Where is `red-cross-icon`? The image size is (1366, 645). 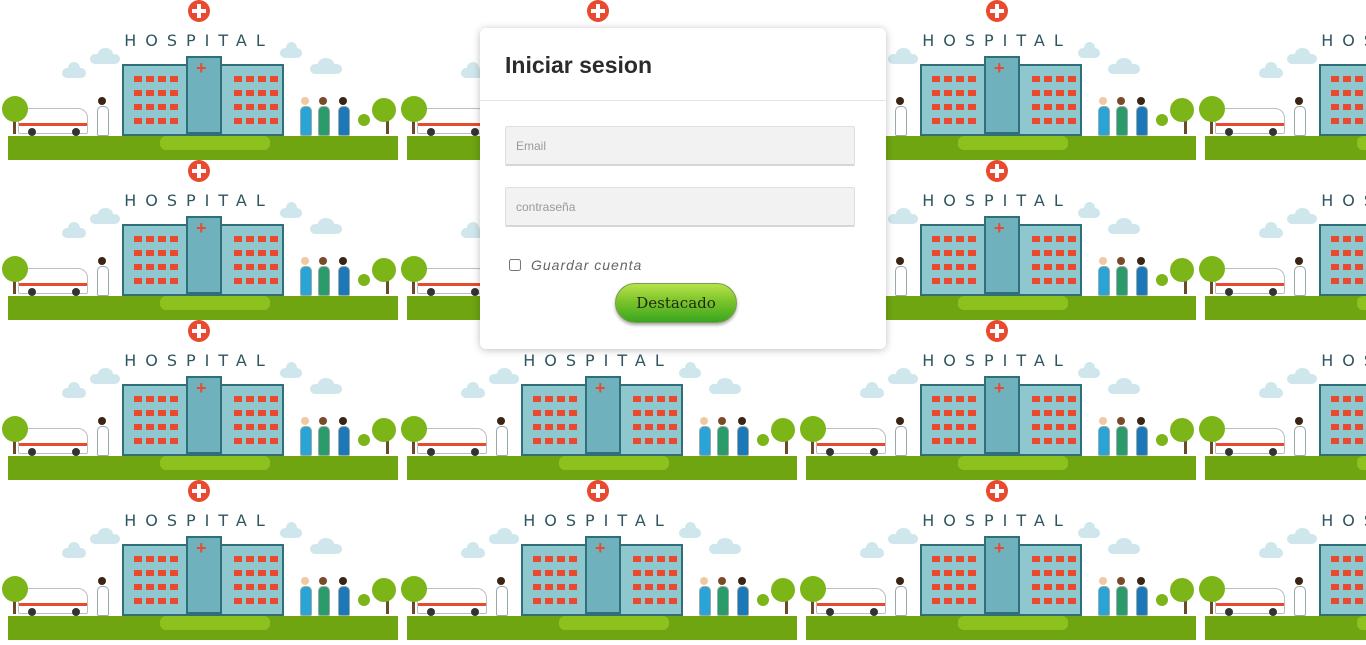 red-cross-icon is located at coordinates (199, 331).